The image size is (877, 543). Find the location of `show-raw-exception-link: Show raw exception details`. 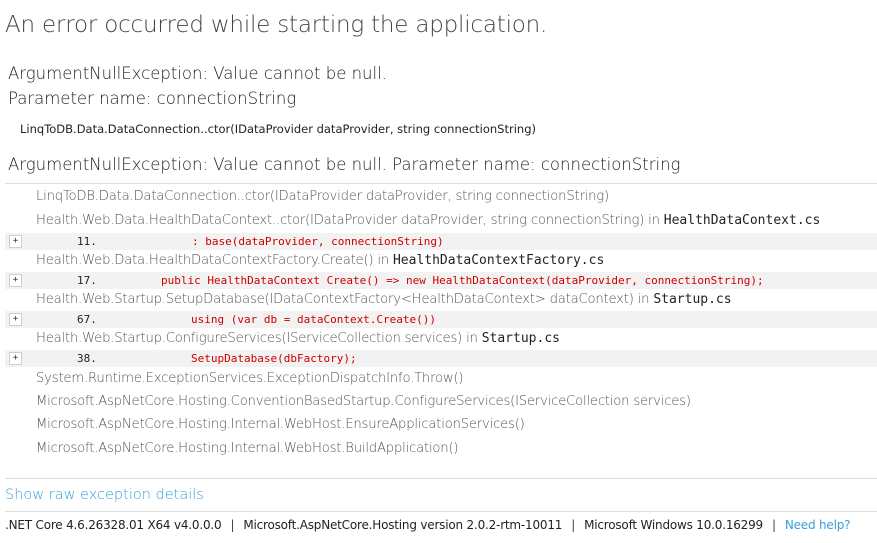

show-raw-exception-link: Show raw exception details is located at coordinates (104, 495).